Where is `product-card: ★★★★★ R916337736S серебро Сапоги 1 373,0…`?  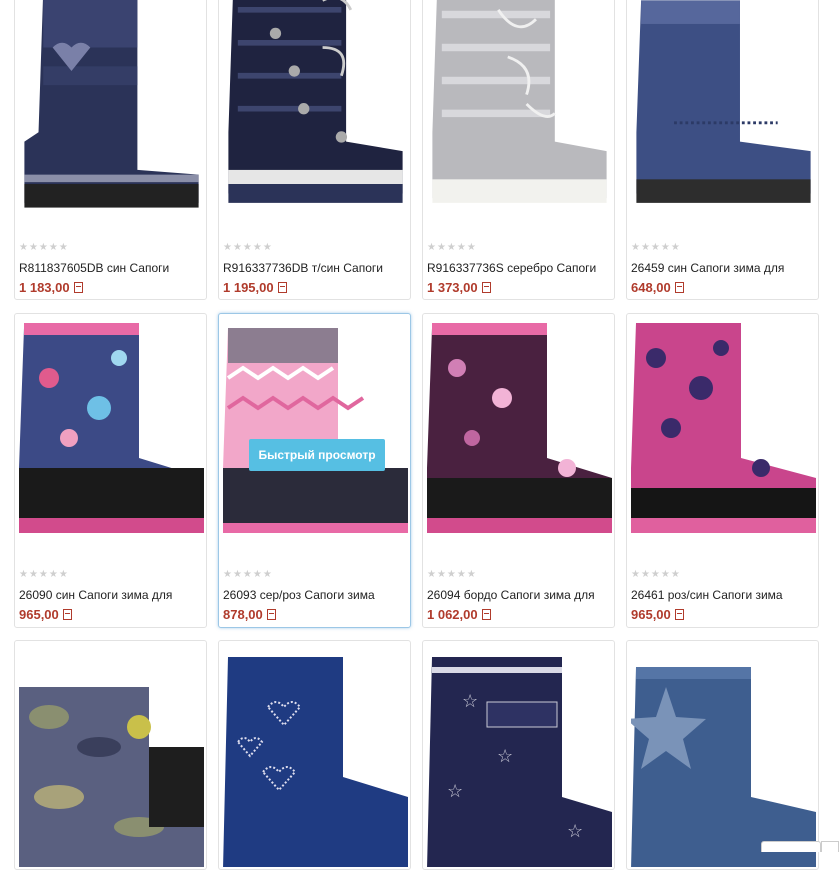
product-card: ★★★★★ R916337736S серебро Сапоги 1 373,0… is located at coordinates (518, 150).